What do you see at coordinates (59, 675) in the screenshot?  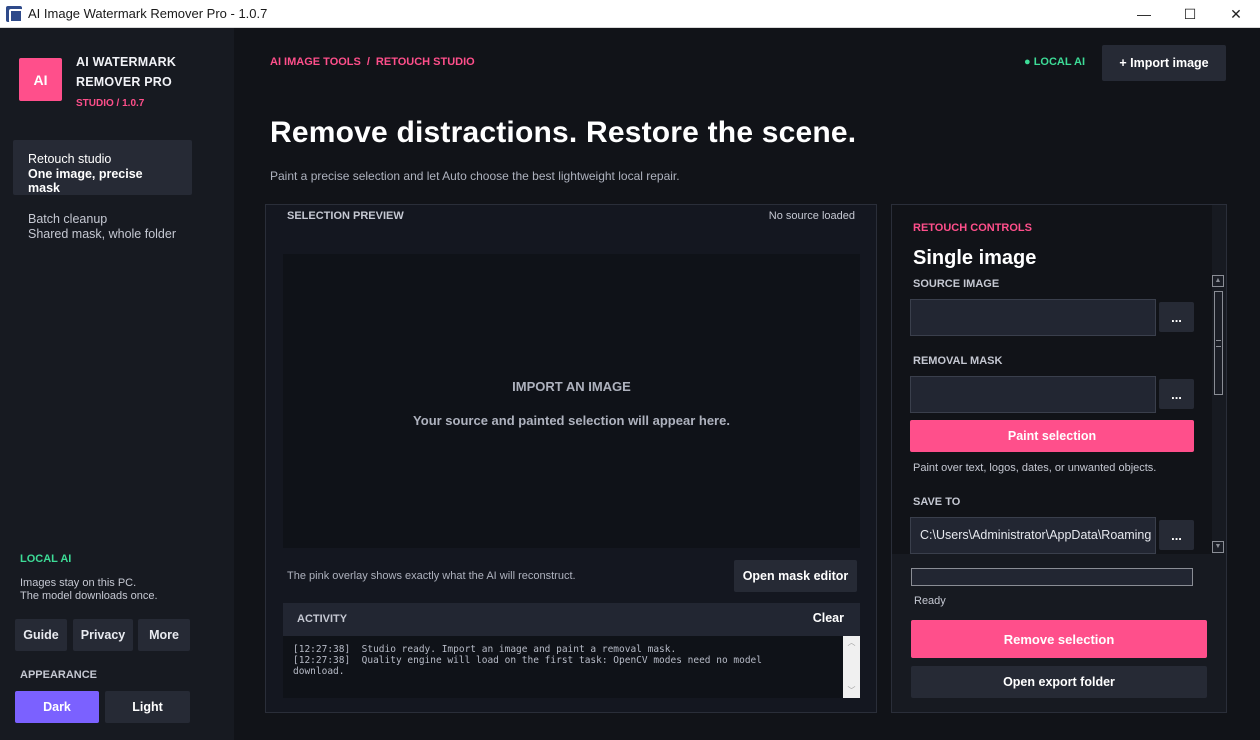 I see `appearance-heading: APPEARANCE` at bounding box center [59, 675].